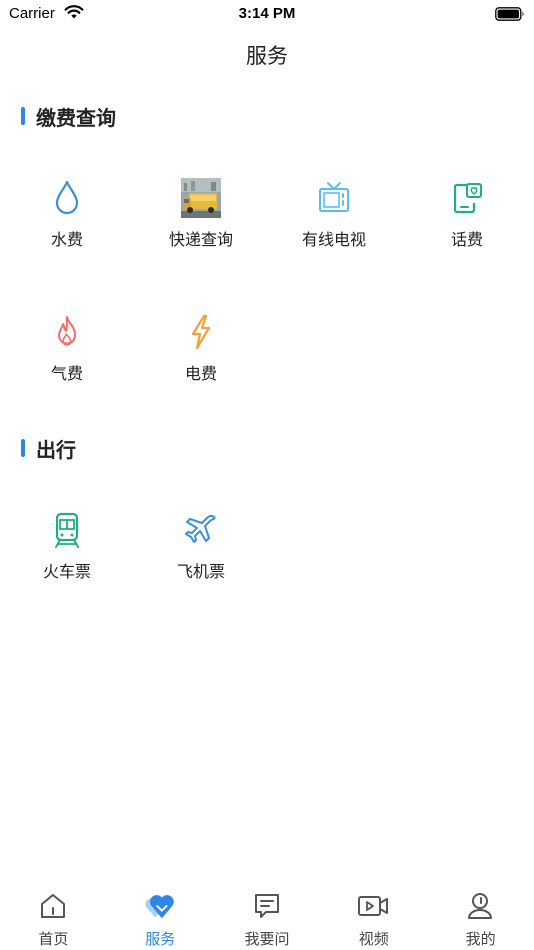 This screenshot has height=950, width=534. What do you see at coordinates (53, 906) in the screenshot?
I see `home-icon` at bounding box center [53, 906].